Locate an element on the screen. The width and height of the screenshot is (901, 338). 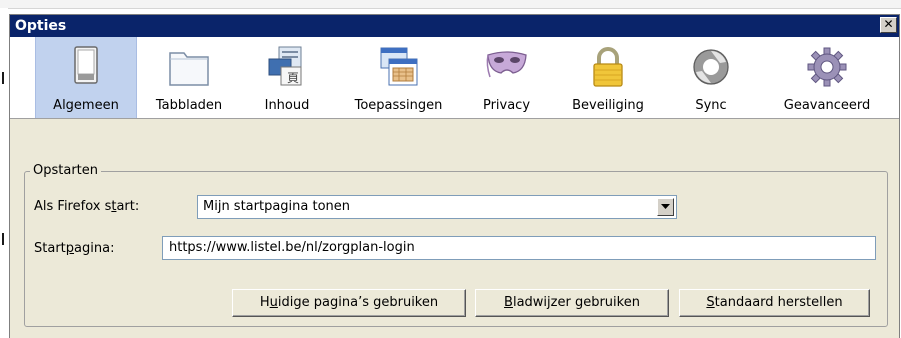
homepage-input: https://www.listel.be/nl/zorgplan-login is located at coordinates (519, 248).